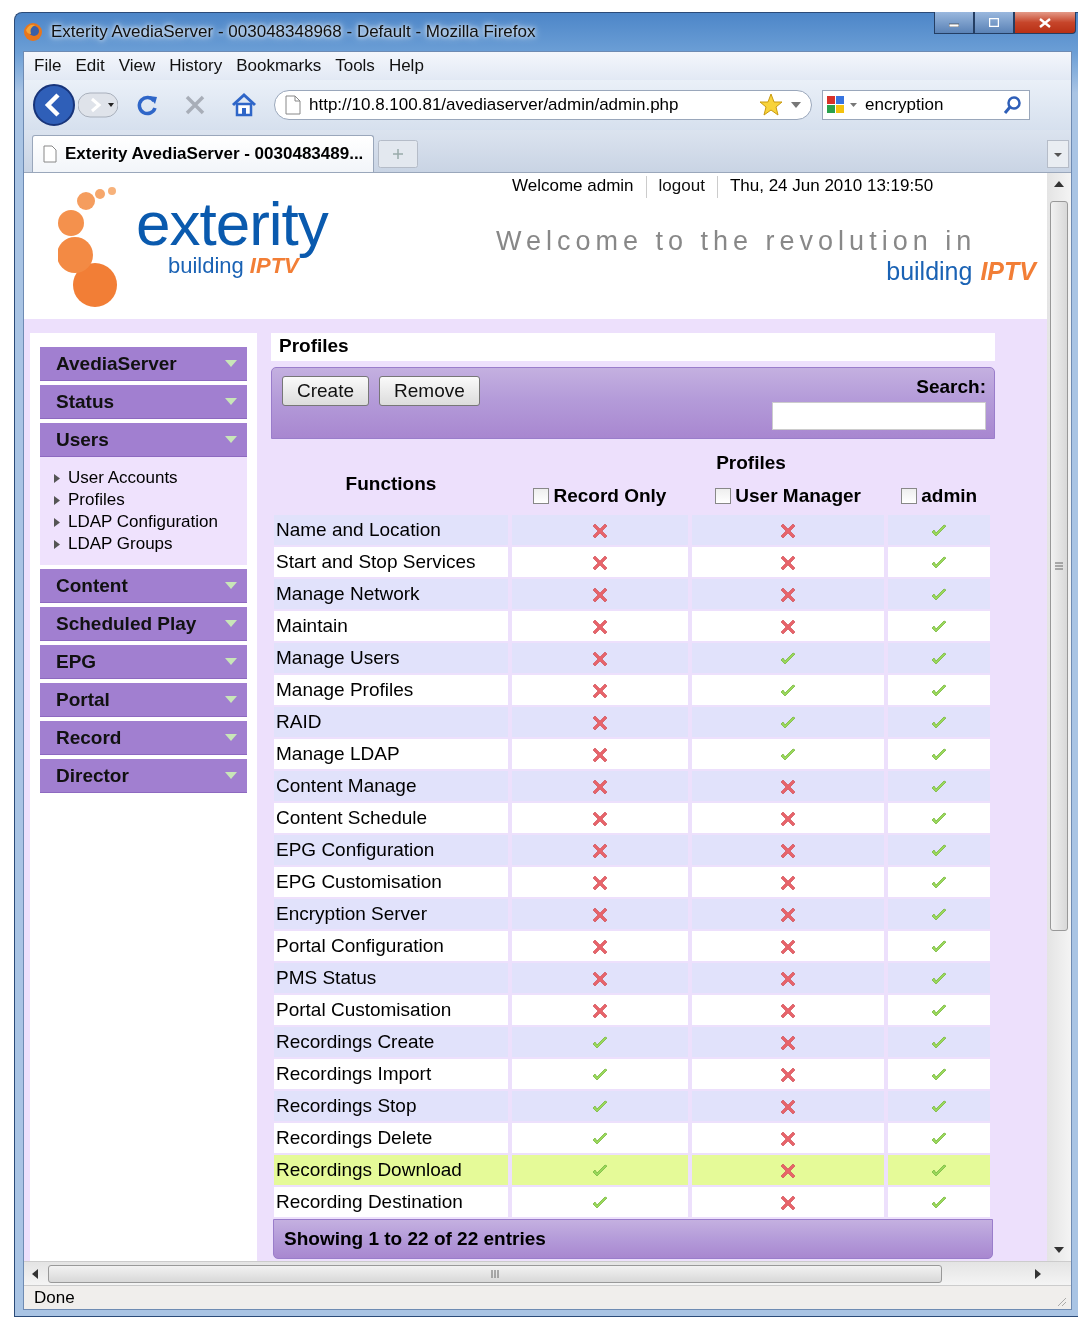  I want to click on status-text: Done, so click(54, 1297).